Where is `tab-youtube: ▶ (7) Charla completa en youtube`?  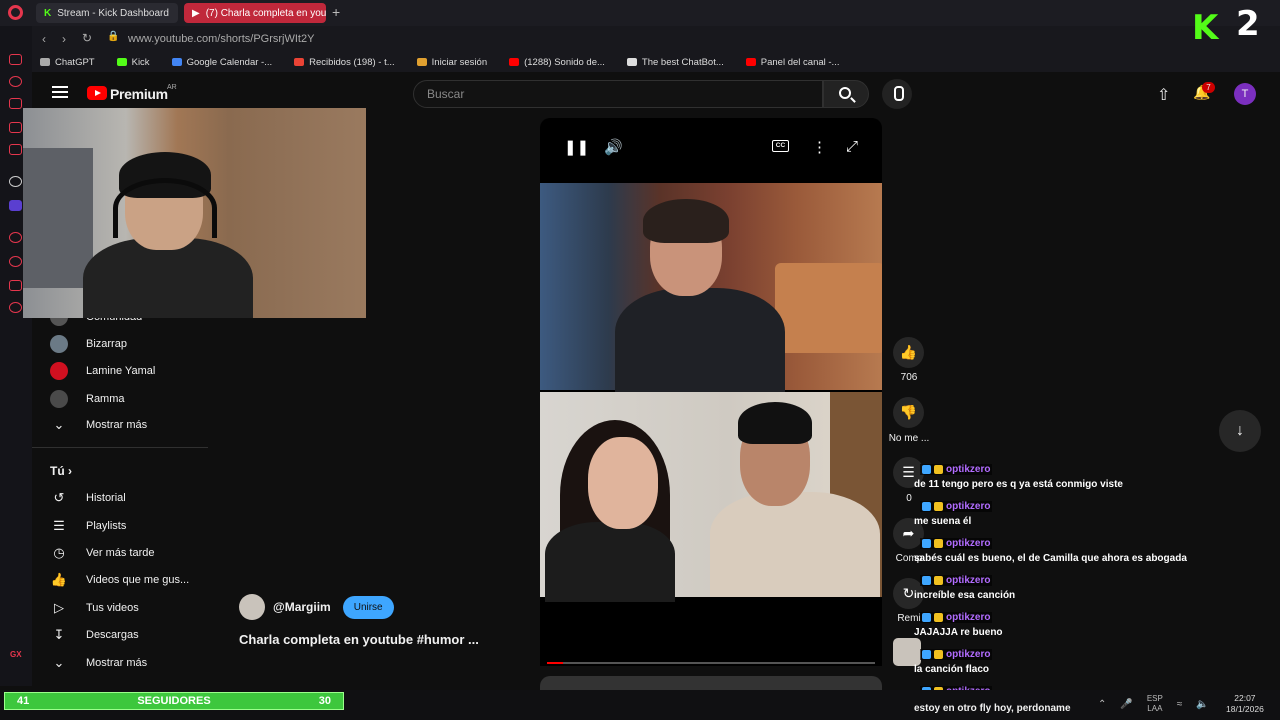 tab-youtube: ▶ (7) Charla completa en youtube is located at coordinates (255, 13).